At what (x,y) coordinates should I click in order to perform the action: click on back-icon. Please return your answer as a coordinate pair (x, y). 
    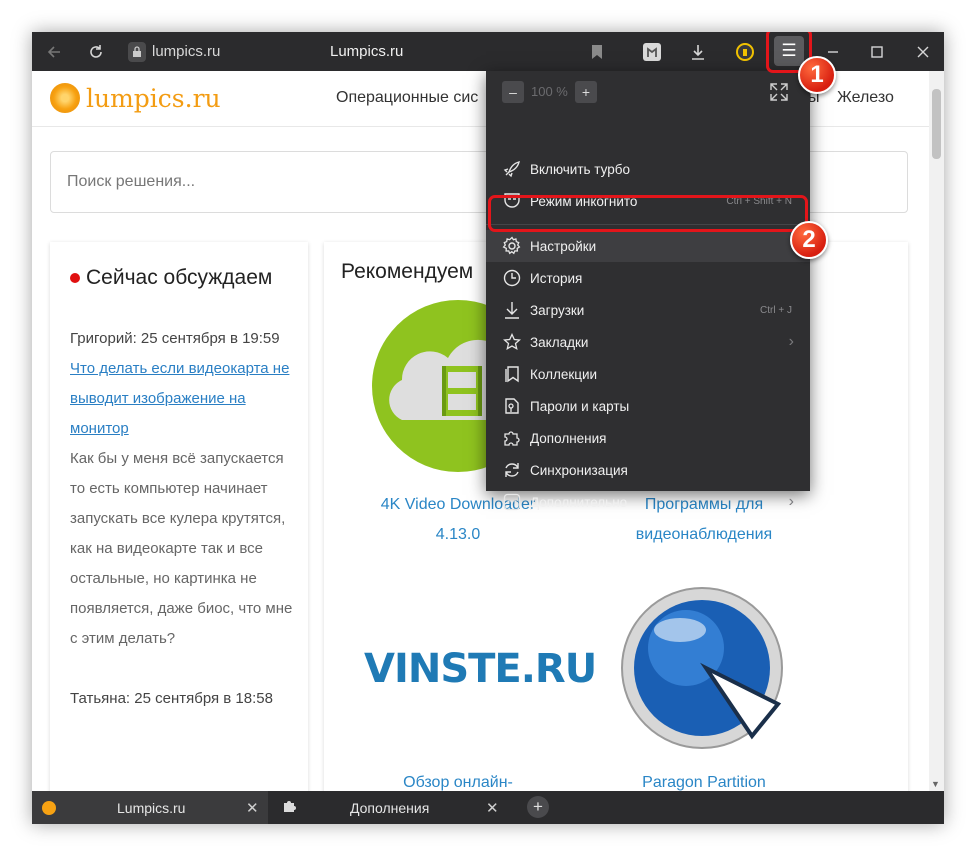
    Looking at the image, I should click on (54, 51).